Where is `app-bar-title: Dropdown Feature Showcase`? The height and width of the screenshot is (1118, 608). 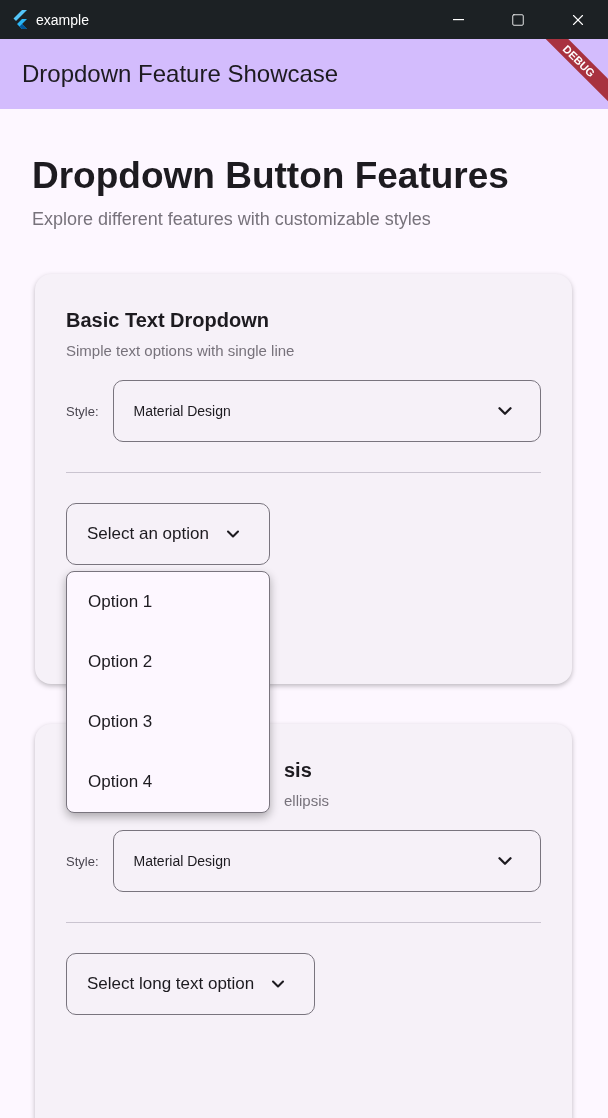 app-bar-title: Dropdown Feature Showcase is located at coordinates (180, 74).